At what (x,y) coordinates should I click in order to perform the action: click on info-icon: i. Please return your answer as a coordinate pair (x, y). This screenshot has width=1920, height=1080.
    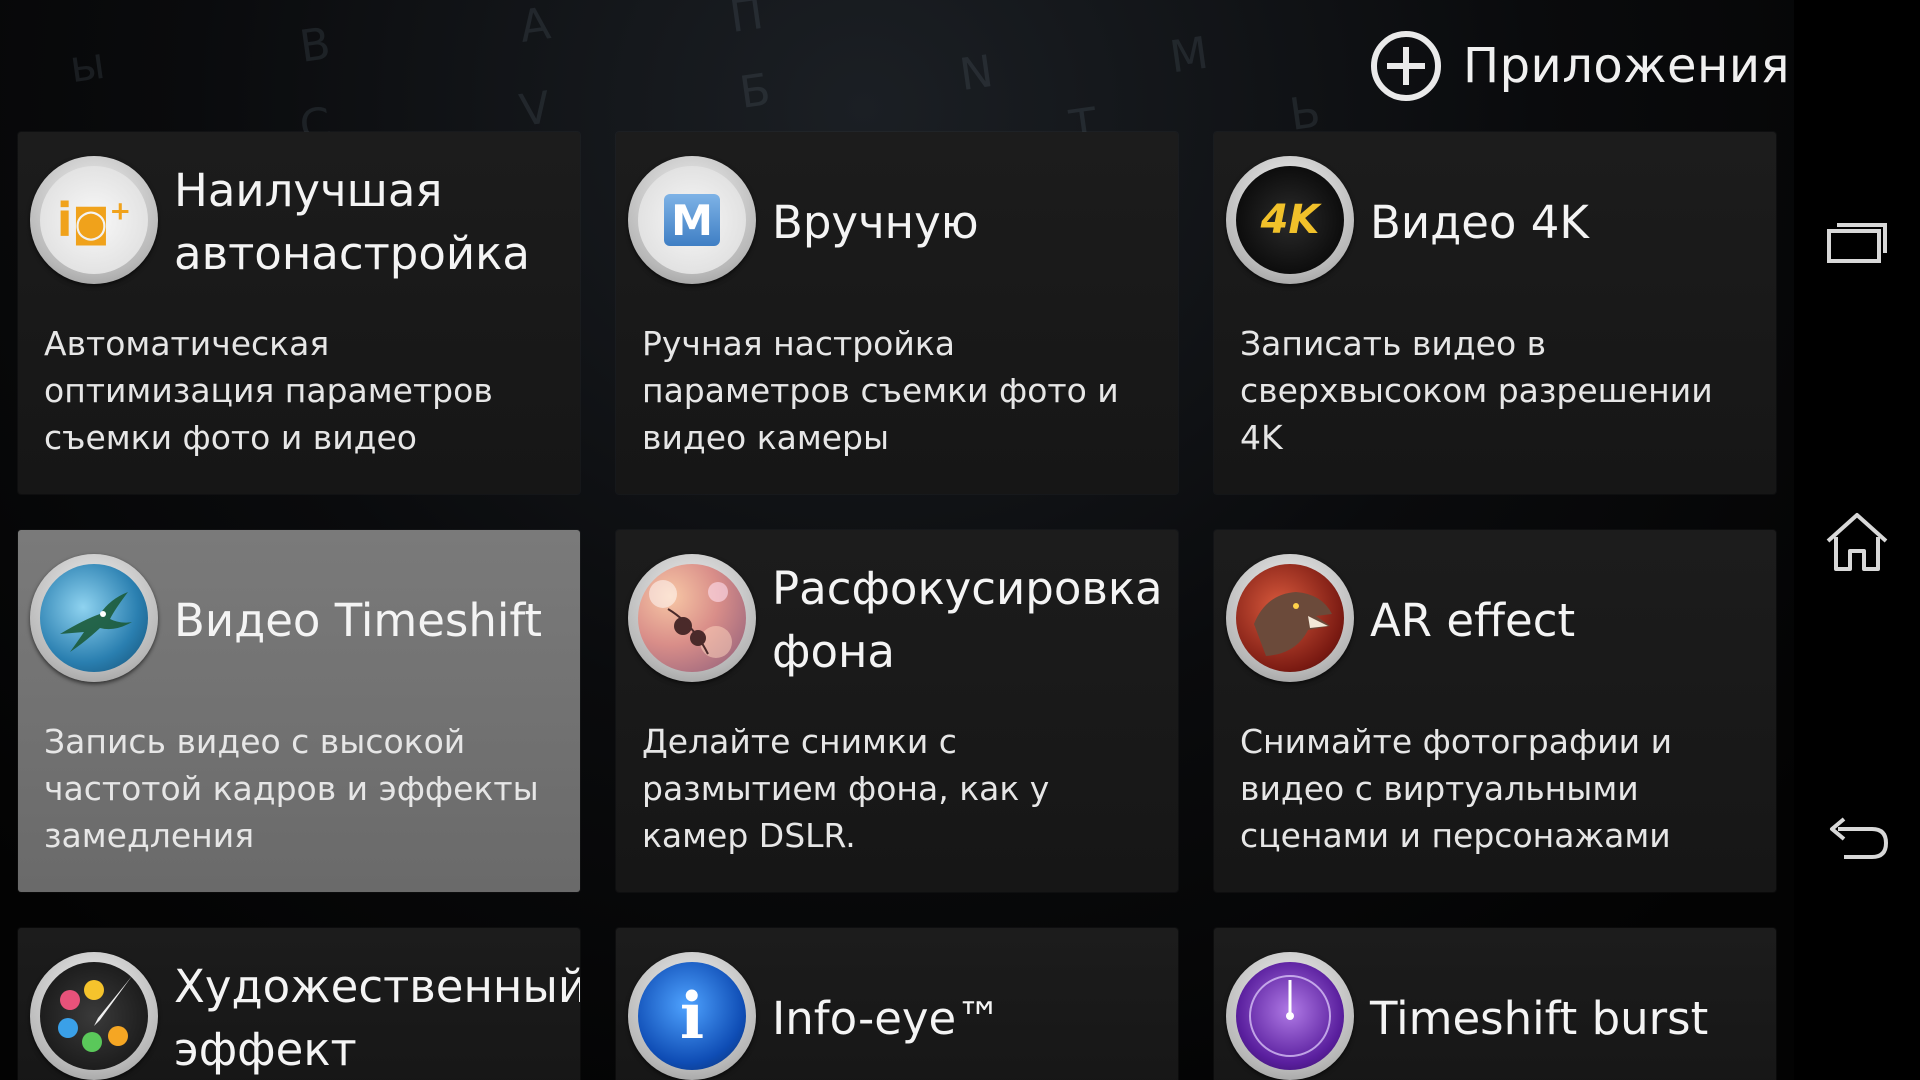
    Looking at the image, I should click on (692, 1016).